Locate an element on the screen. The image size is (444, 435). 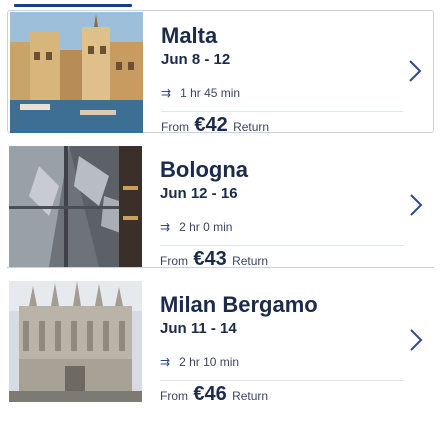
price-row: From €42 Return is located at coordinates (215, 125).